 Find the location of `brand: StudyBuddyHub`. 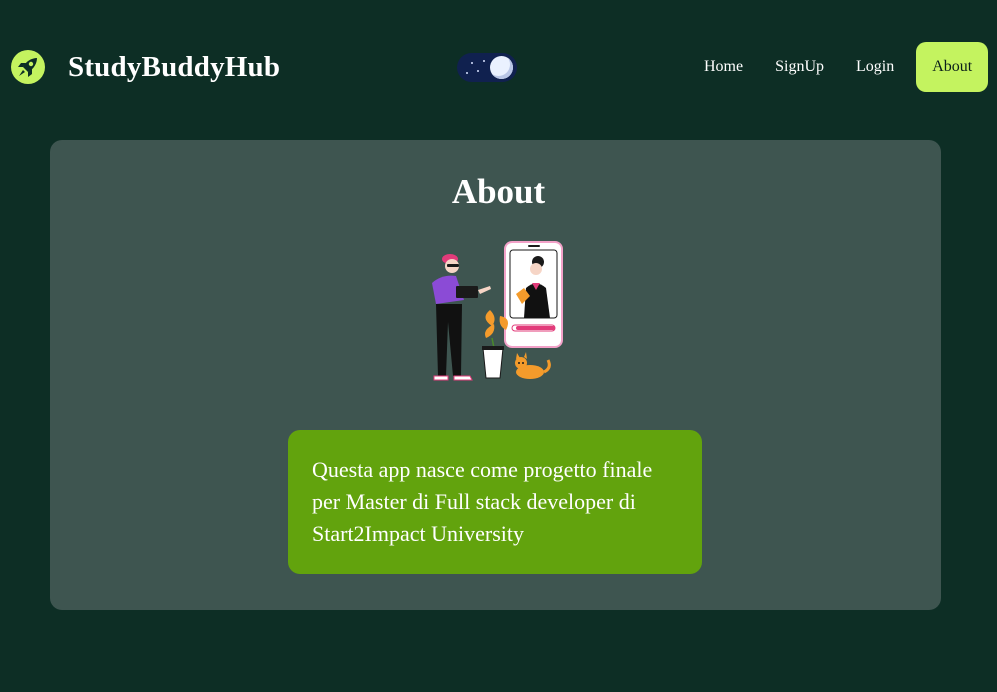

brand: StudyBuddyHub is located at coordinates (145, 67).